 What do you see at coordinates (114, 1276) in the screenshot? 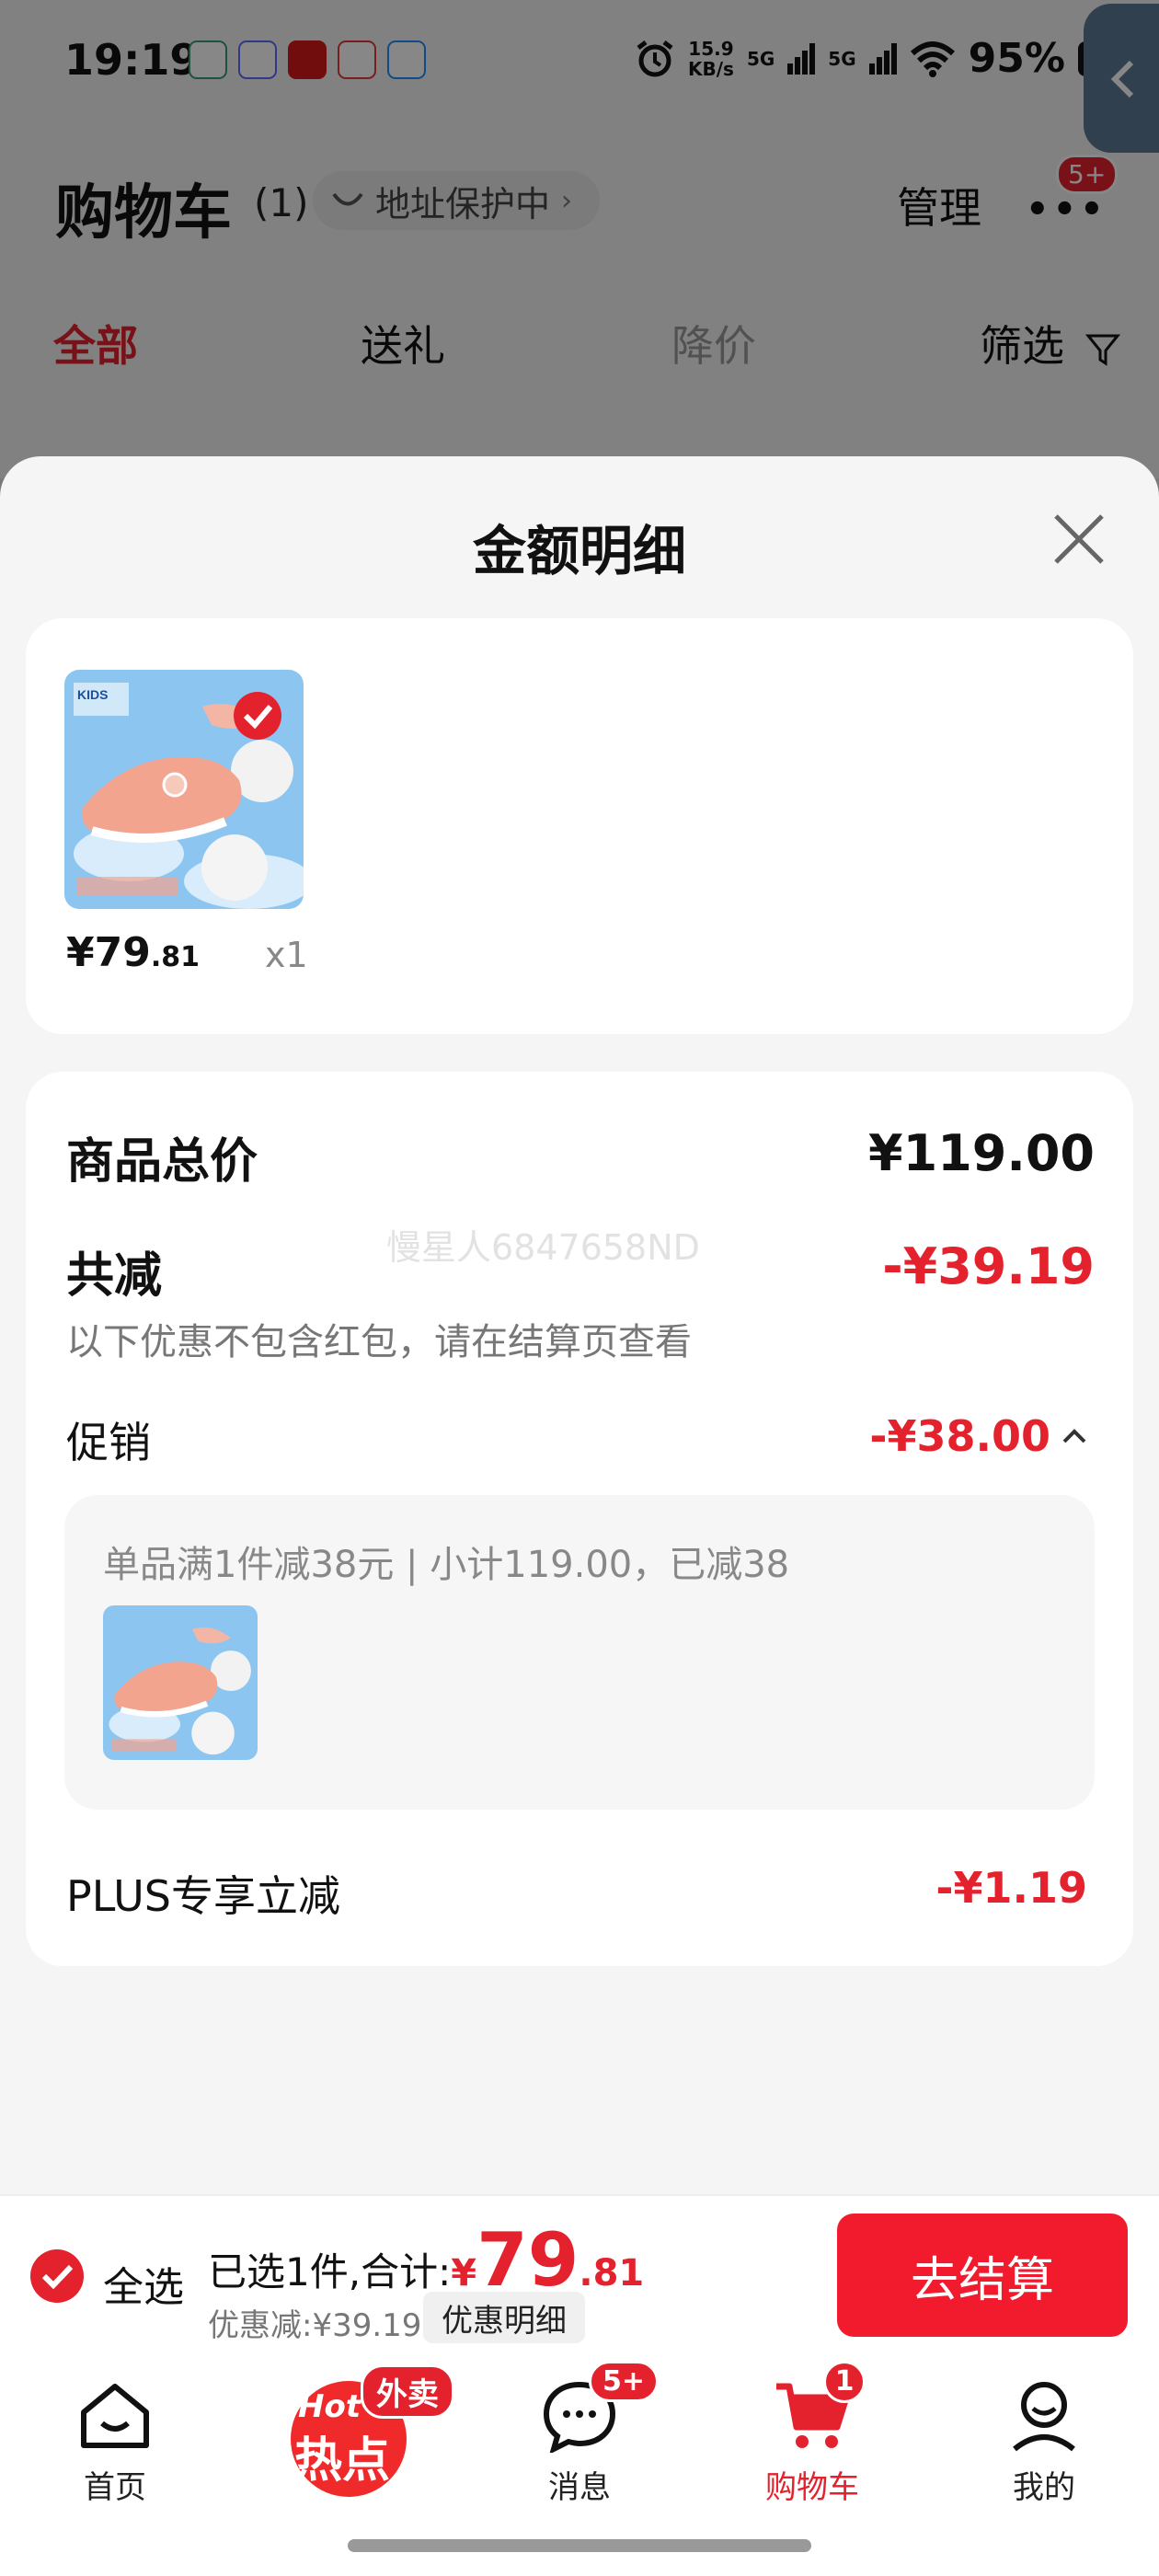
I see `total-reduce-label: 共减` at bounding box center [114, 1276].